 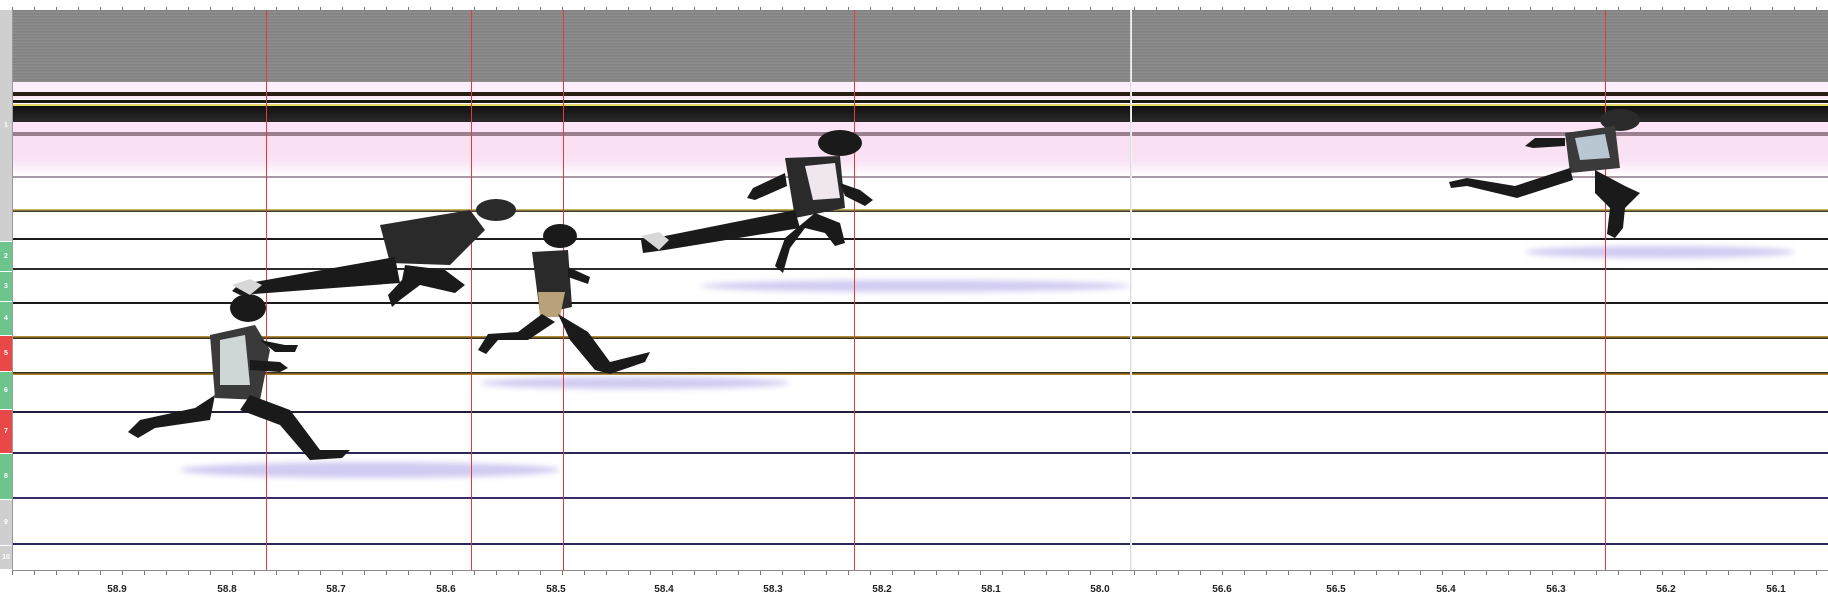 I want to click on lane-number-4: 4, so click(x=6, y=319).